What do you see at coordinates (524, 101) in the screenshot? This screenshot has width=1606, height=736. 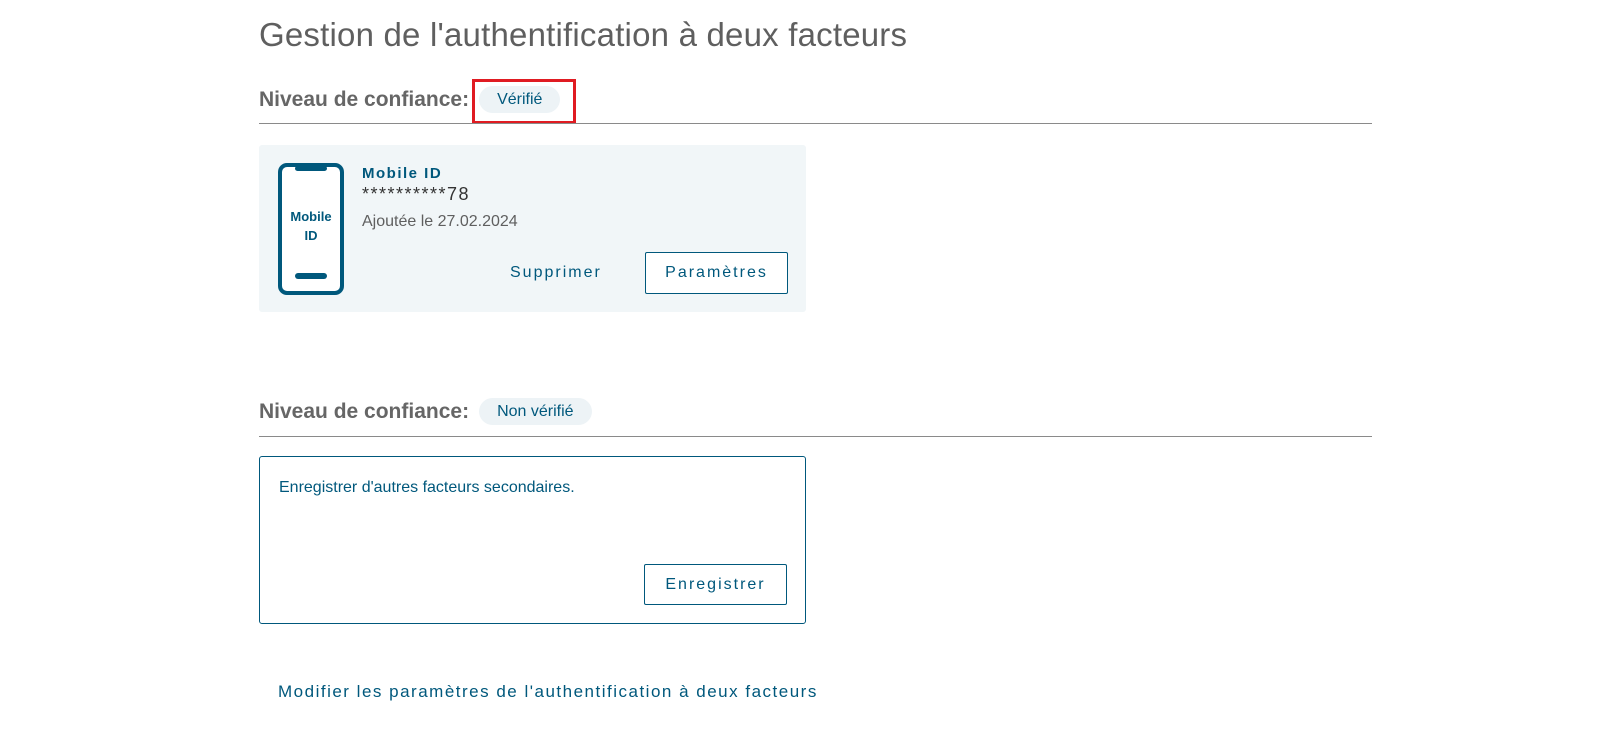 I see `verified-badge-highlight` at bounding box center [524, 101].